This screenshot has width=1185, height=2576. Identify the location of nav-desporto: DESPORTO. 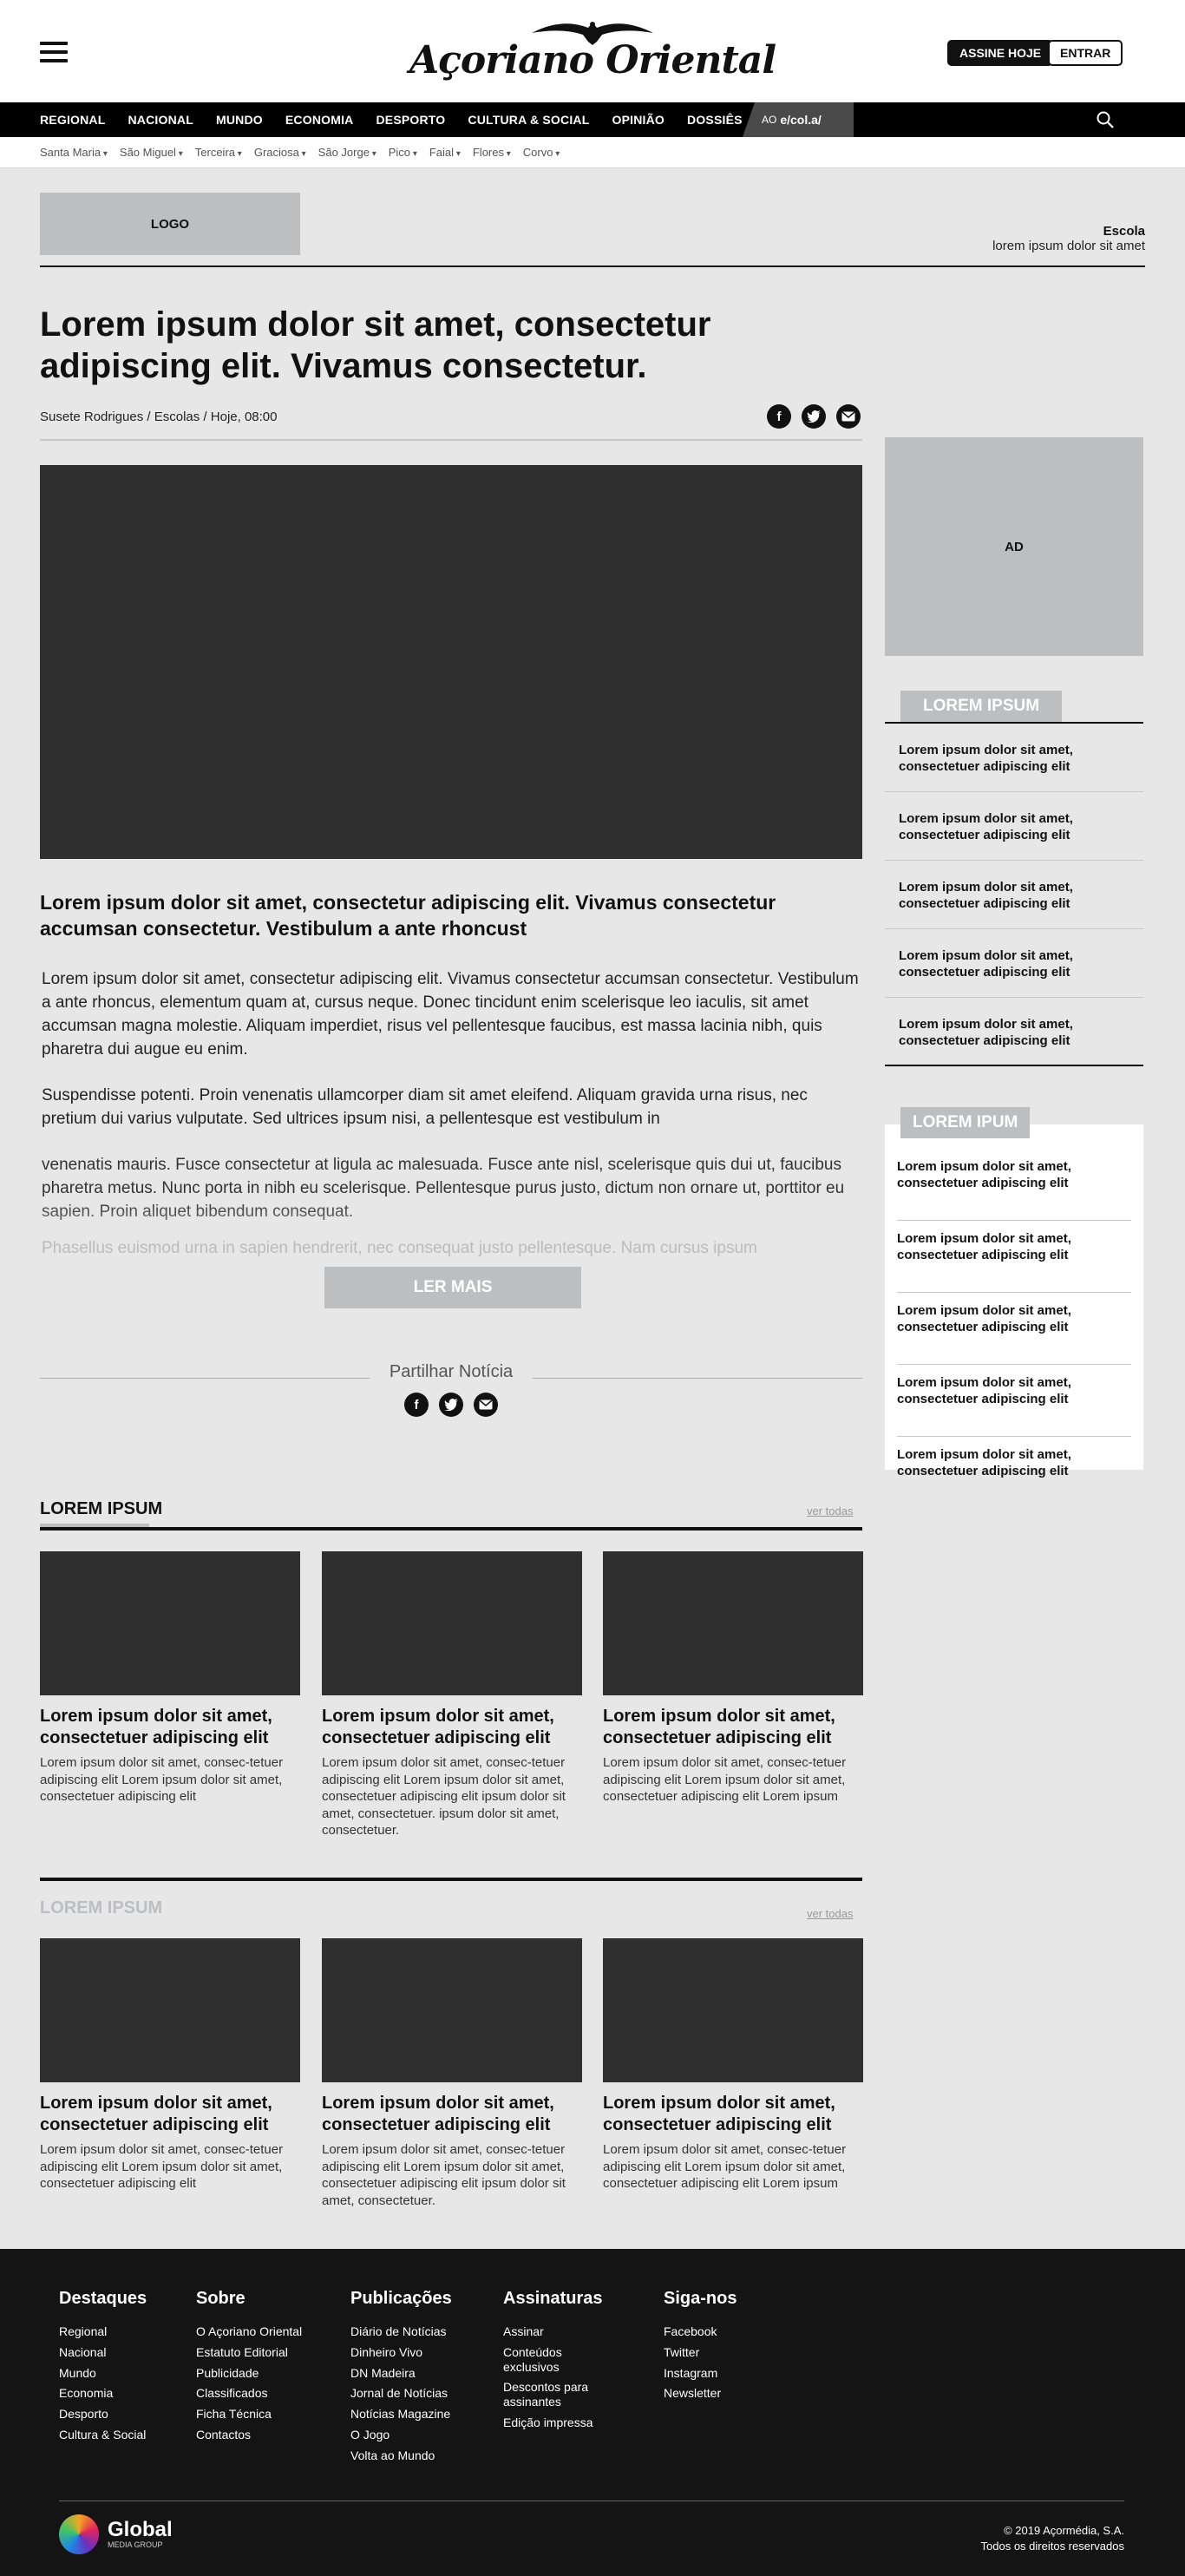
(410, 120).